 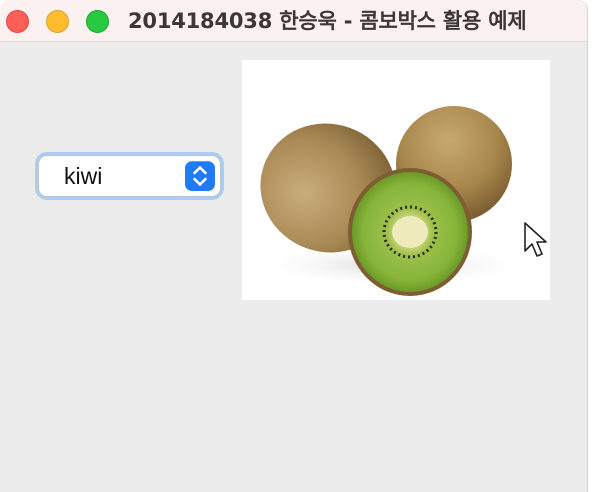 I want to click on zoom-button, so click(x=97, y=21).